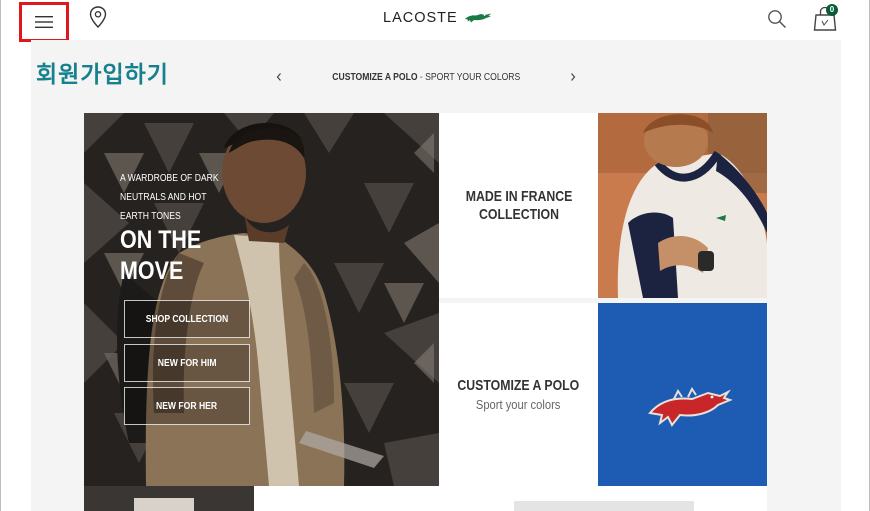  What do you see at coordinates (826, 18) in the screenshot?
I see `shopping-bag-button: 0` at bounding box center [826, 18].